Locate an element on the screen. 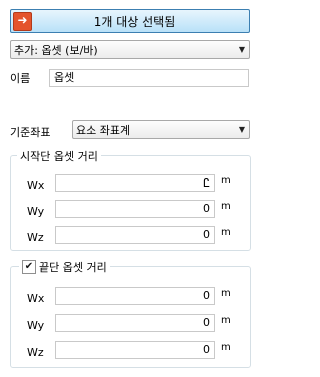  end-wz-field: 0 is located at coordinates (135, 350).